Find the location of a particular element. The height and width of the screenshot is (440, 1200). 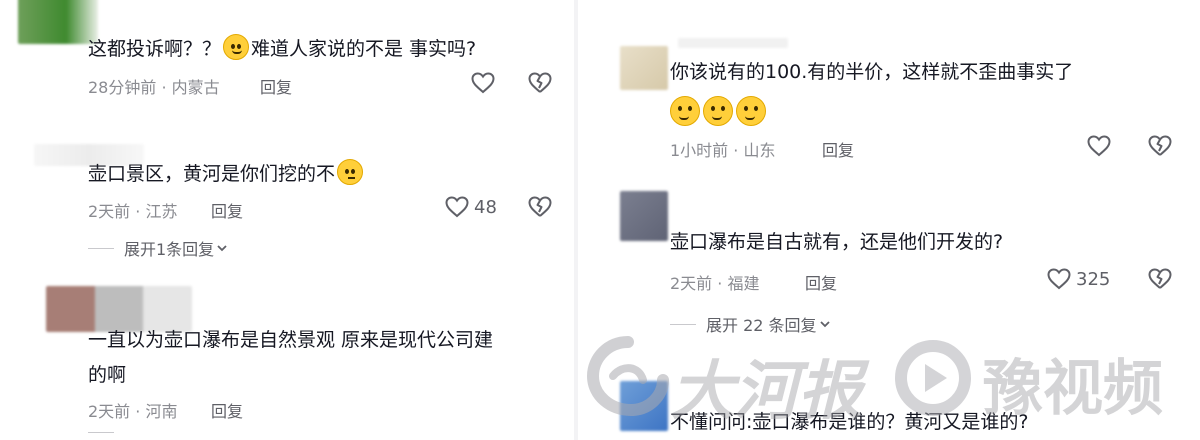

comment-text: 不懂问问:壶口瀑布是谁的？黄河又是谁的? is located at coordinates (849, 422).